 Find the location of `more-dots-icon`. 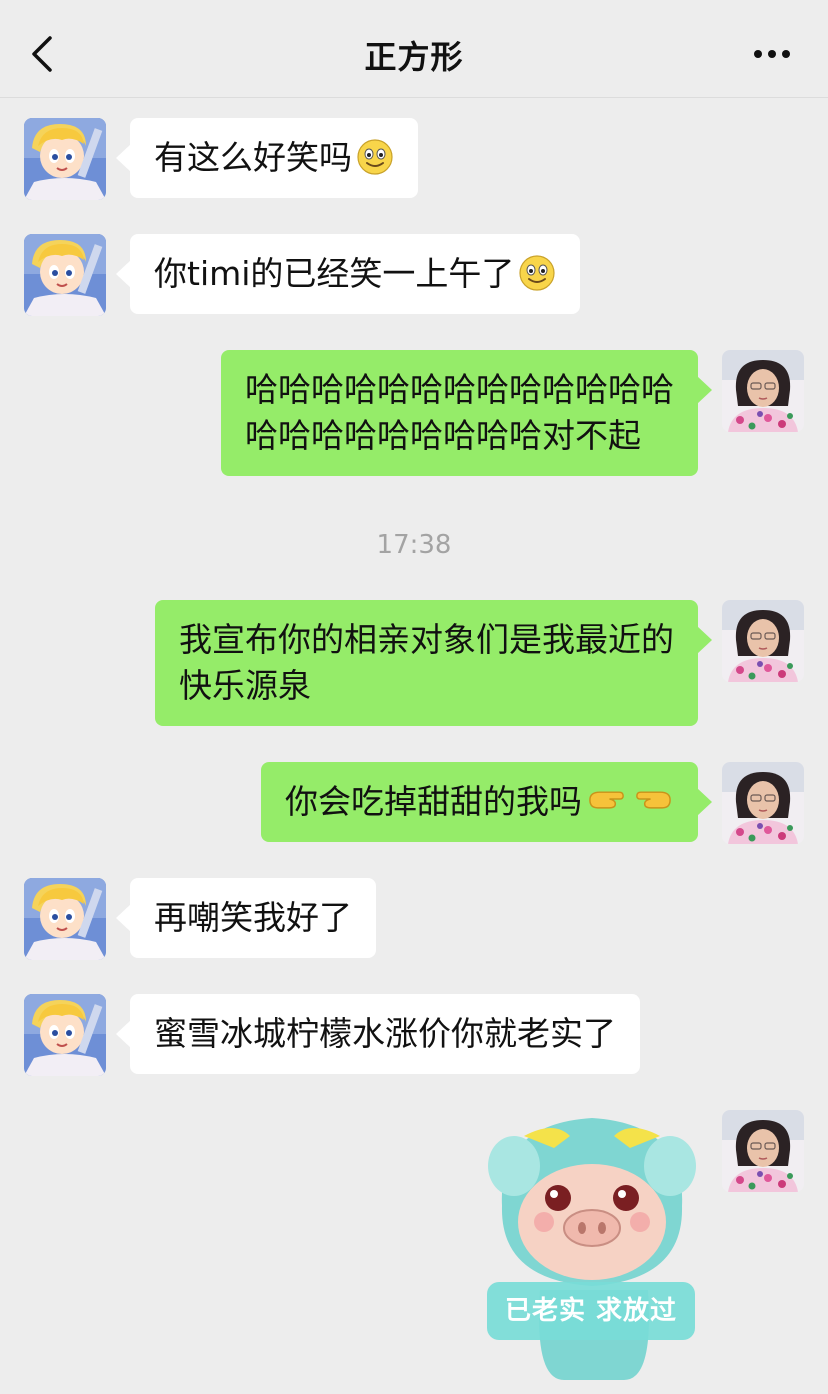

more-dots-icon is located at coordinates (772, 54).